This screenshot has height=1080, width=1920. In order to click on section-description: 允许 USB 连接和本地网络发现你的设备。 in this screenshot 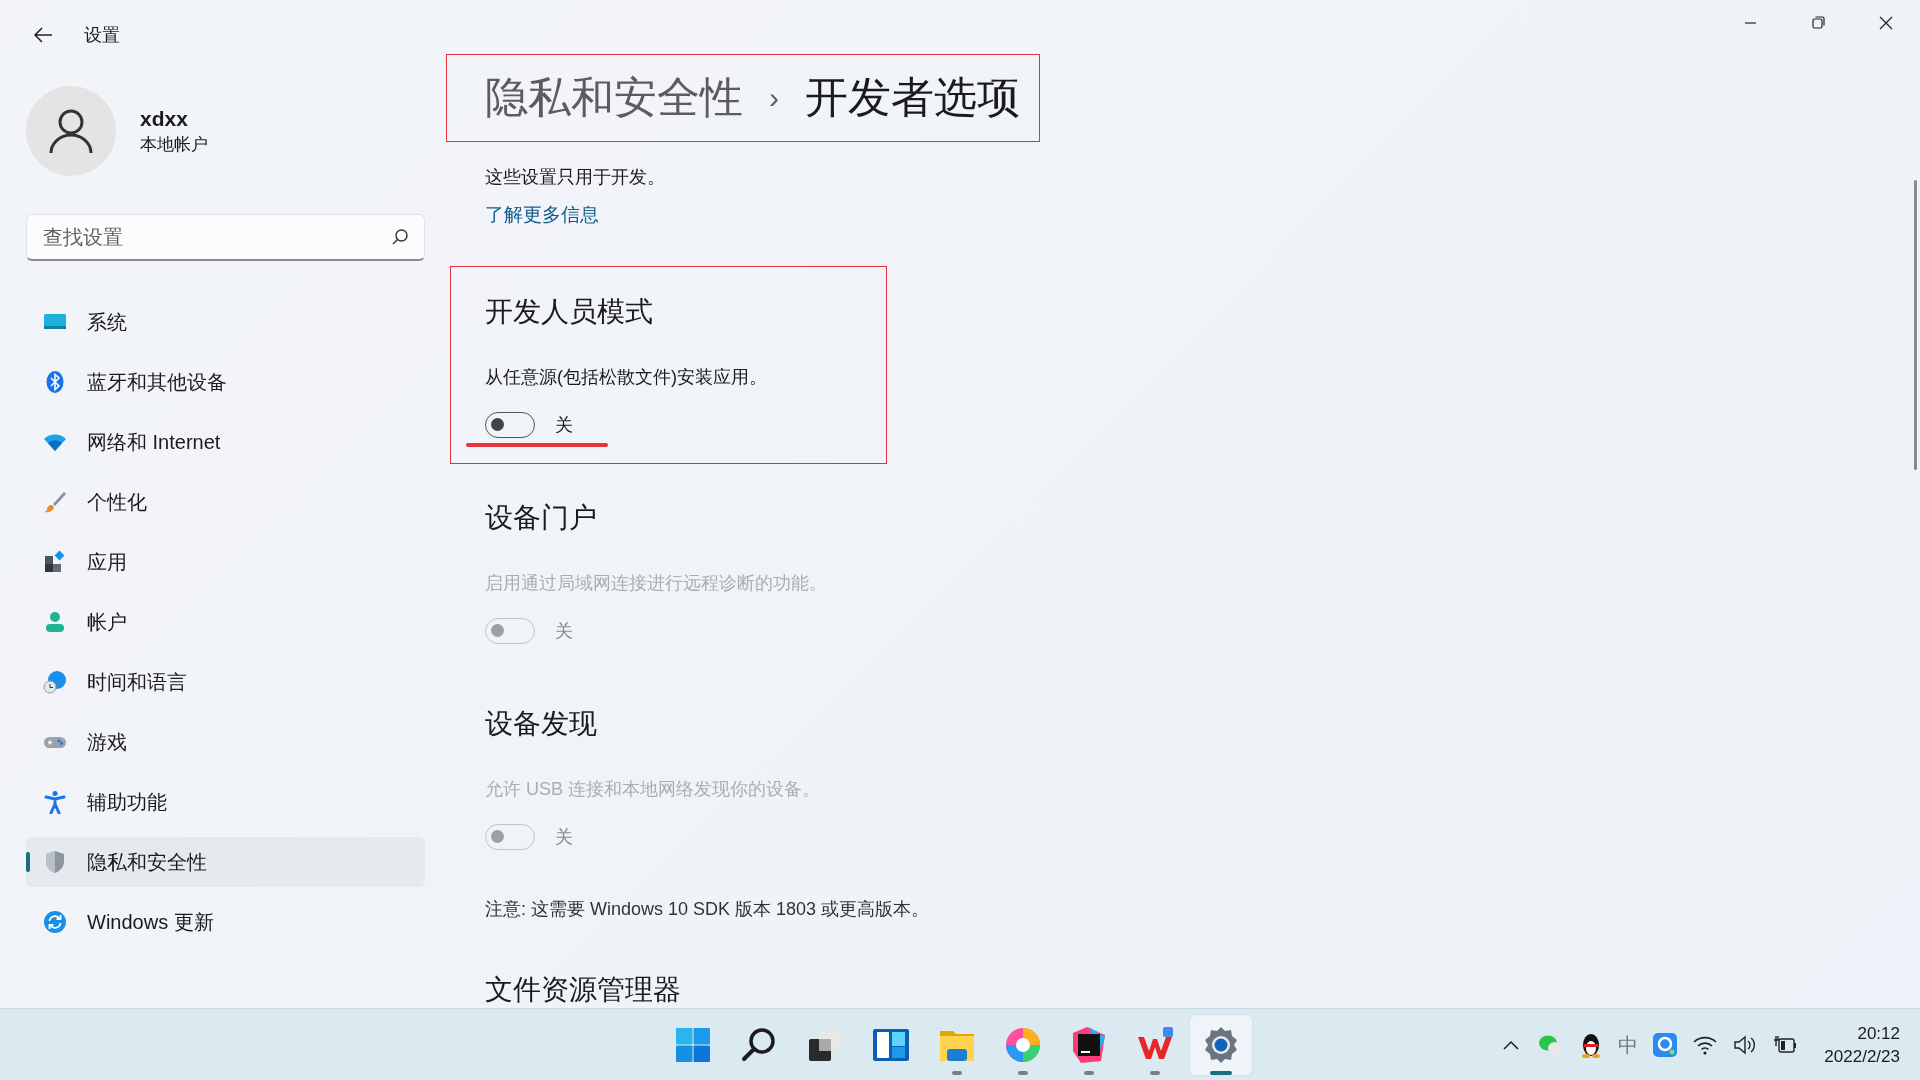, I will do `click(653, 789)`.